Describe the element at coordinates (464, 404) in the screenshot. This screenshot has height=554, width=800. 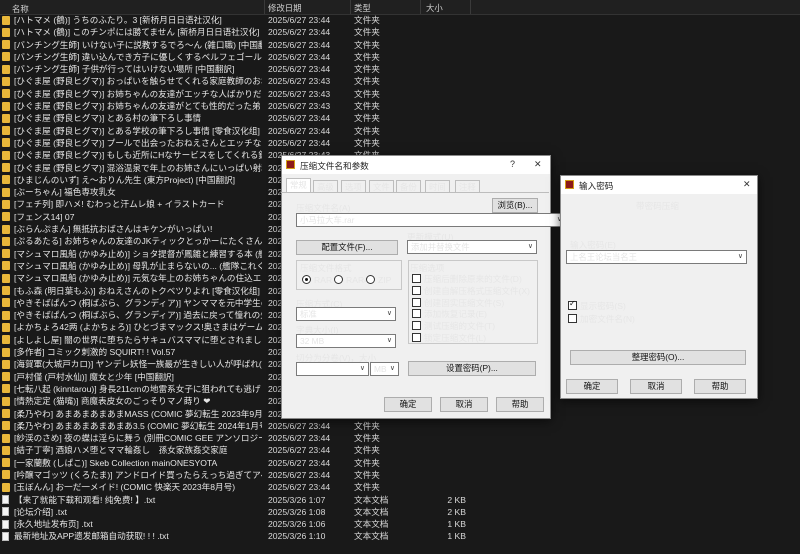
I see `cancel-button: 取消` at that location.